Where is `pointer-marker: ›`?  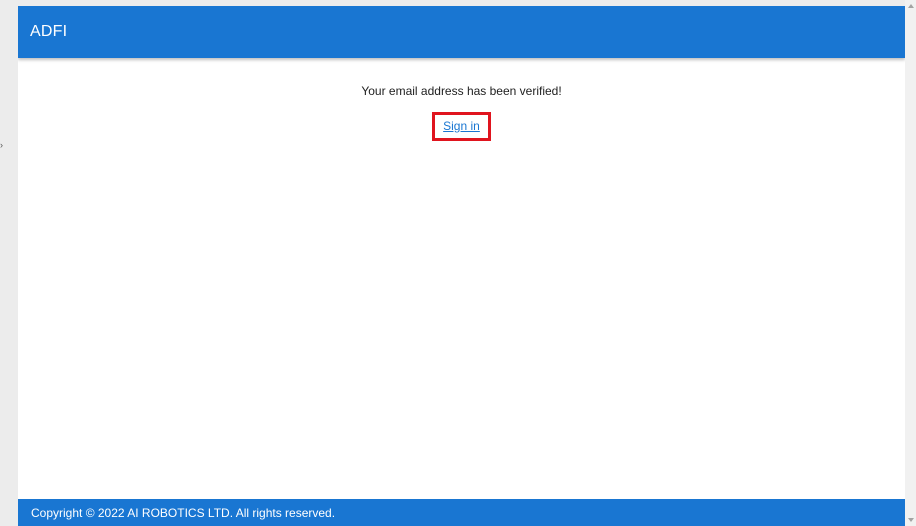
pointer-marker: › is located at coordinates (1, 145).